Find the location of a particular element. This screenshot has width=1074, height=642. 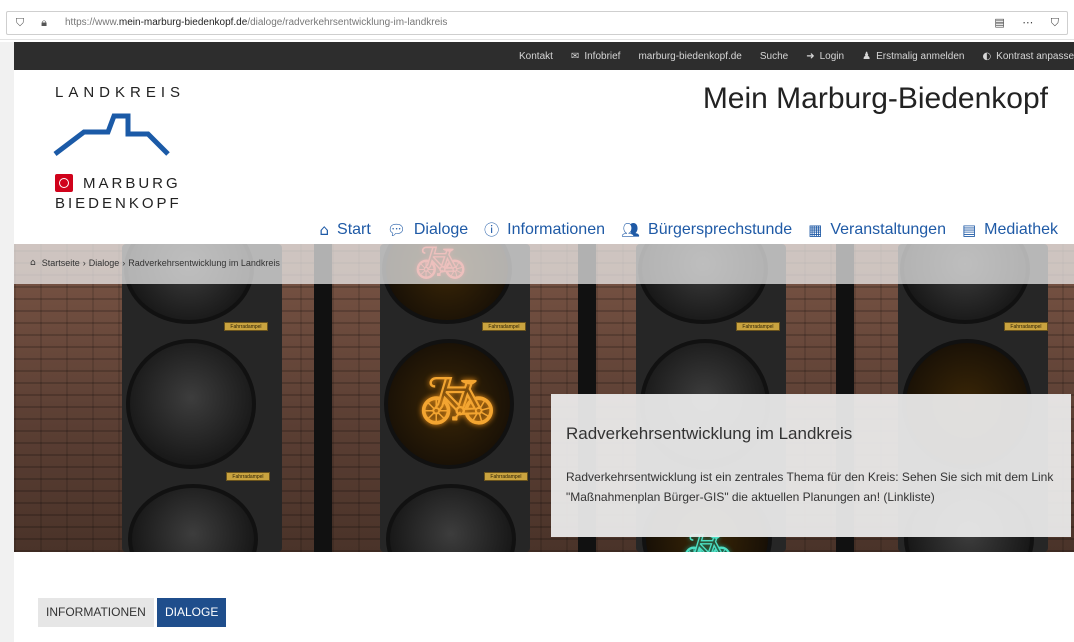

envelope-icon: ✉ is located at coordinates (575, 56).